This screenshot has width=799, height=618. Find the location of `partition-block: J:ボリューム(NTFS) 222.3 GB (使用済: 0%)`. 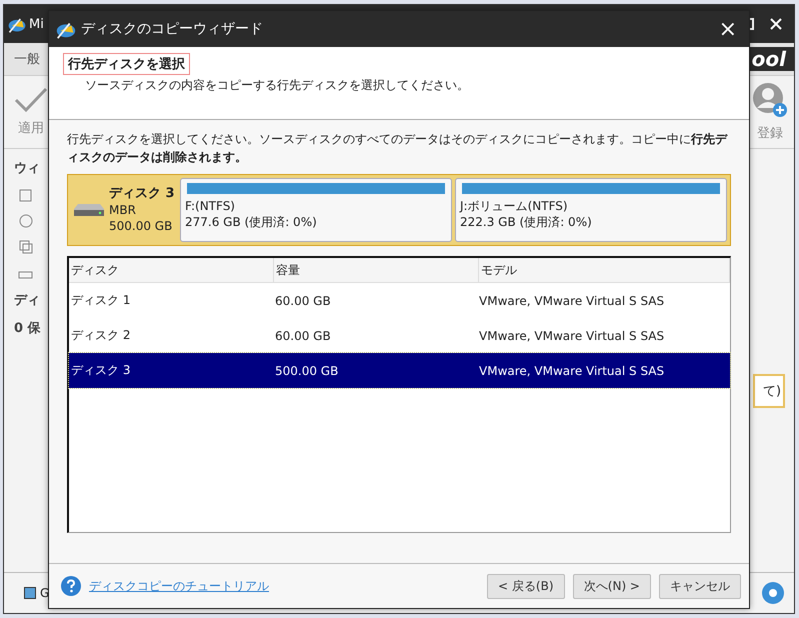

partition-block: J:ボリューム(NTFS) 222.3 GB (使用済: 0%) is located at coordinates (591, 210).